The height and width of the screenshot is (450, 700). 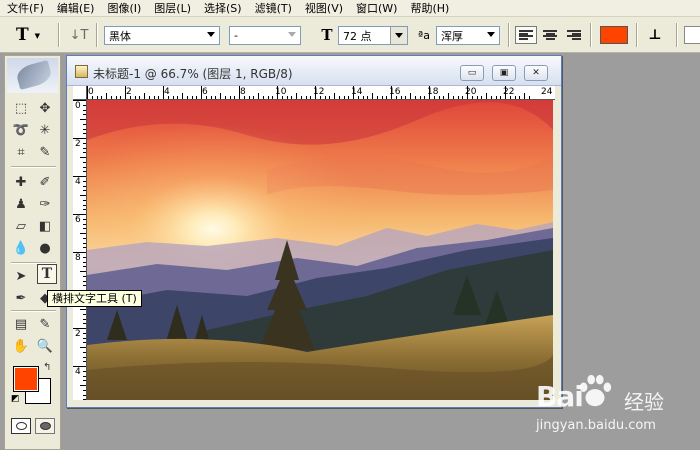 What do you see at coordinates (574, 35) in the screenshot?
I see `align-right-button` at bounding box center [574, 35].